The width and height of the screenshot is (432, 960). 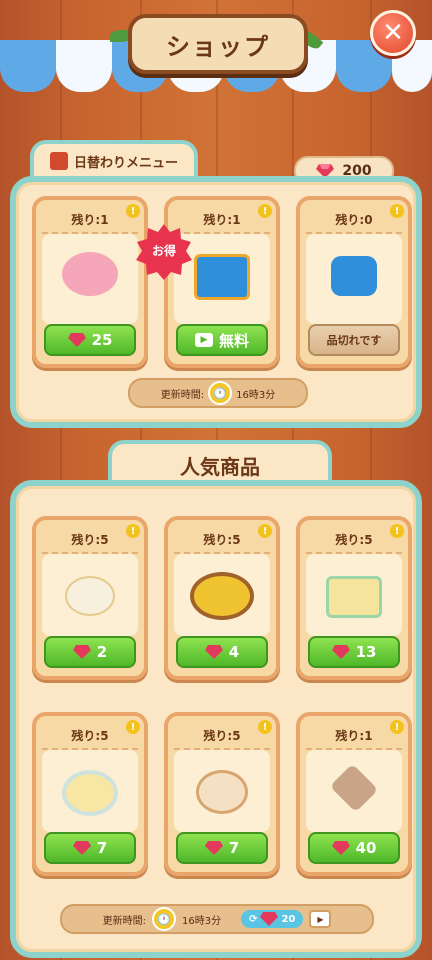 I want to click on close-icon: ✕, so click(x=393, y=33).